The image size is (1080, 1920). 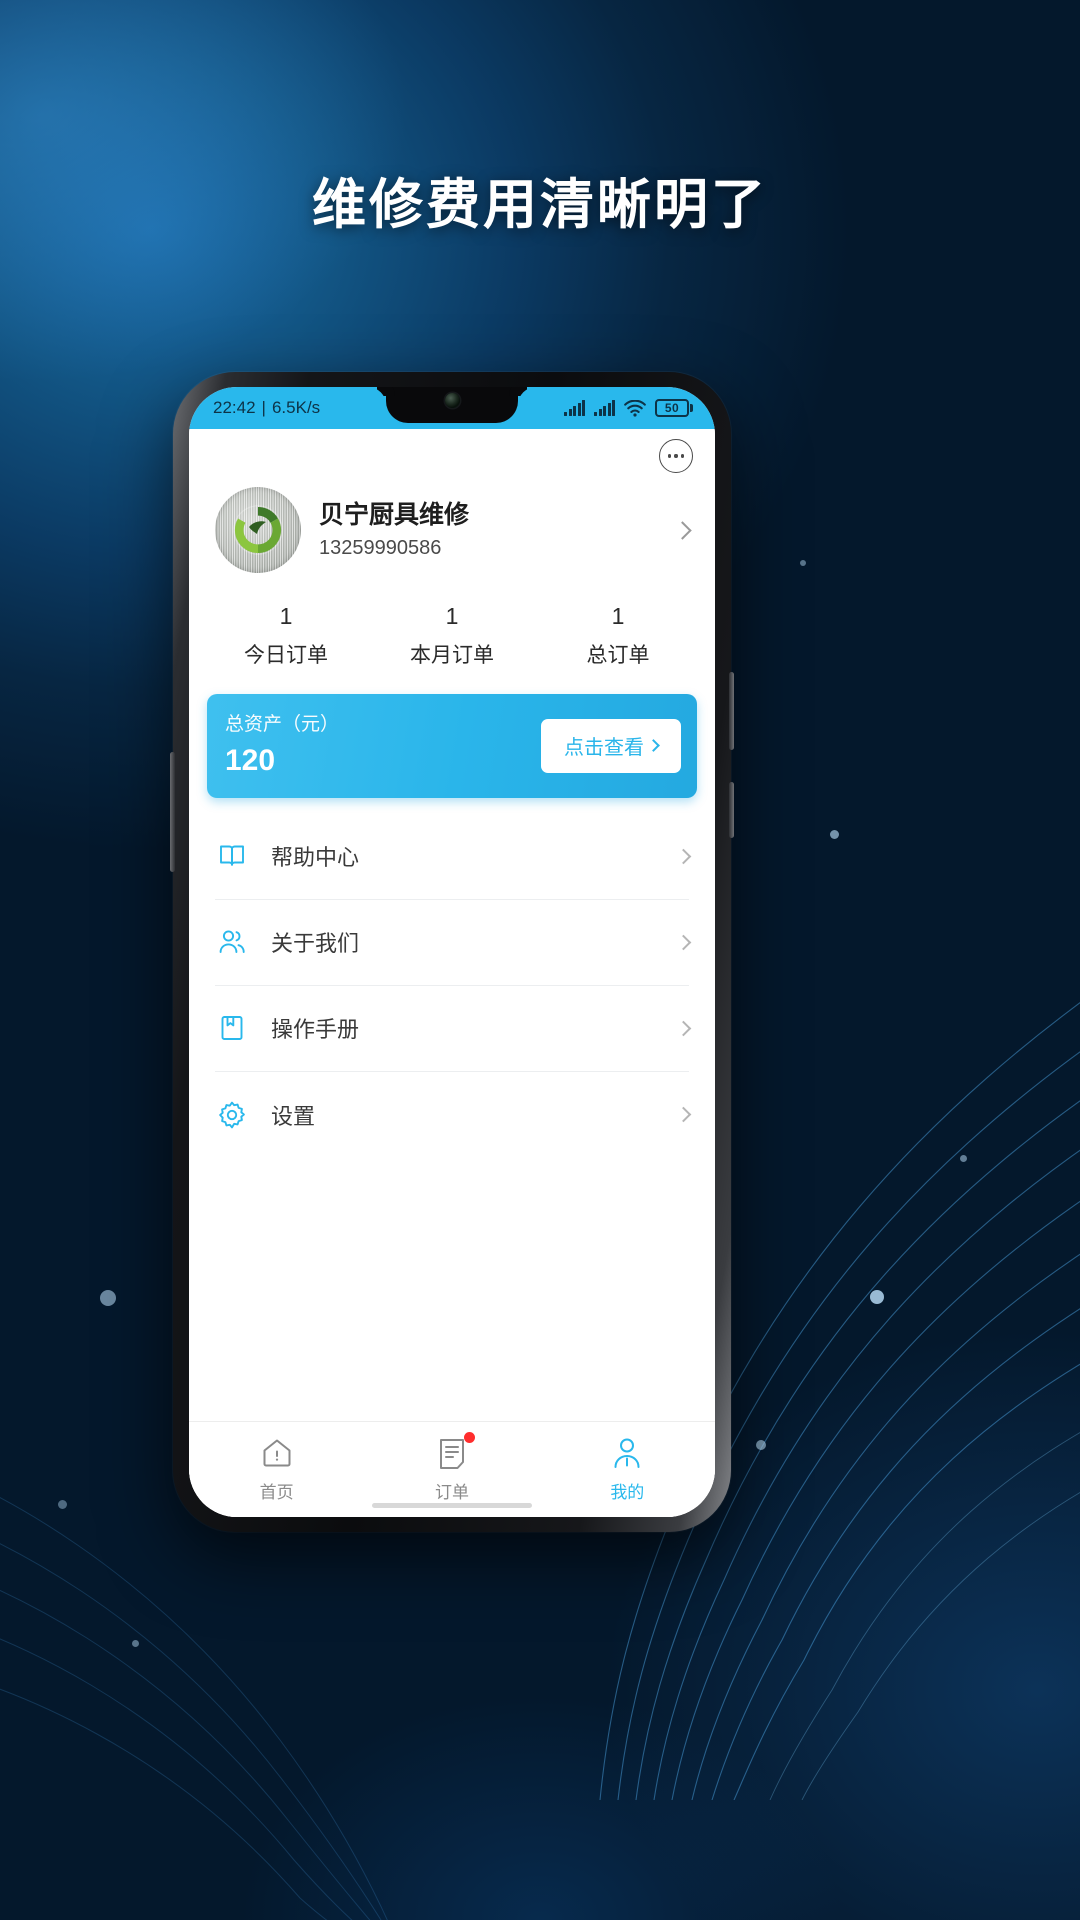 I want to click on profile-info: 贝宁厨具维修 13259990586, so click(x=497, y=529).